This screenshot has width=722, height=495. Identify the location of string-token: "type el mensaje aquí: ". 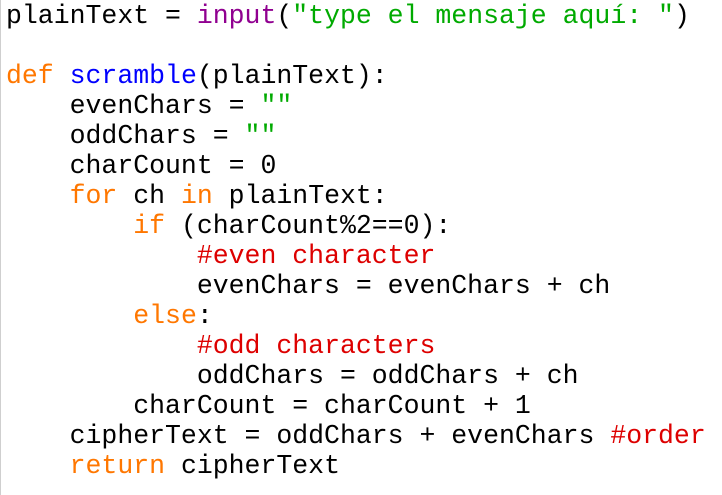
(483, 16).